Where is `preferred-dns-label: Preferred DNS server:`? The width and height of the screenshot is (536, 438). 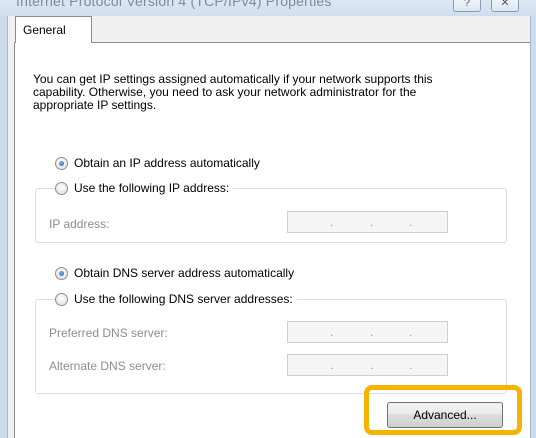 preferred-dns-label: Preferred DNS server: is located at coordinates (108, 333).